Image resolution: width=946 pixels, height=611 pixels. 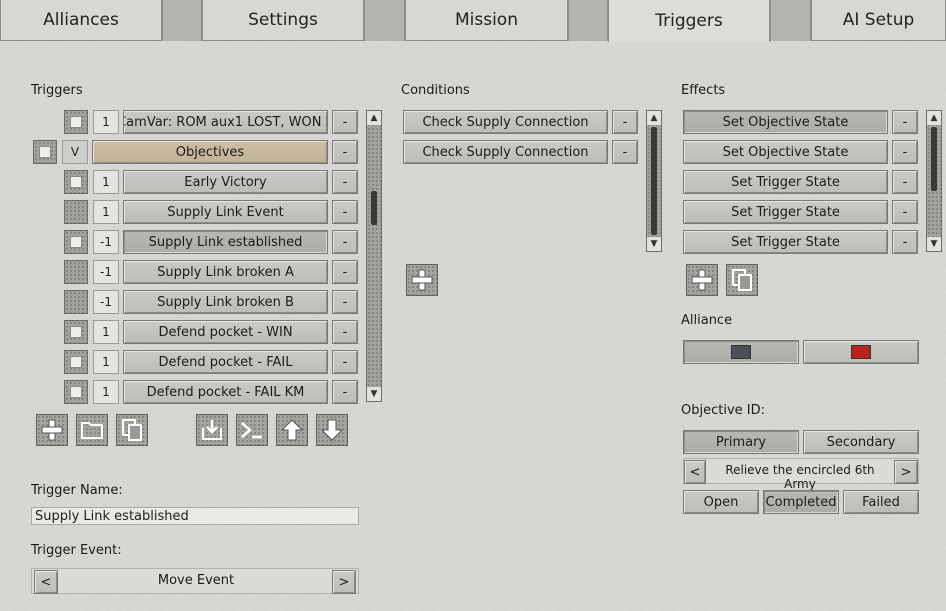 I want to click on effect-row-button: Set Objective State, so click(x=785, y=152).